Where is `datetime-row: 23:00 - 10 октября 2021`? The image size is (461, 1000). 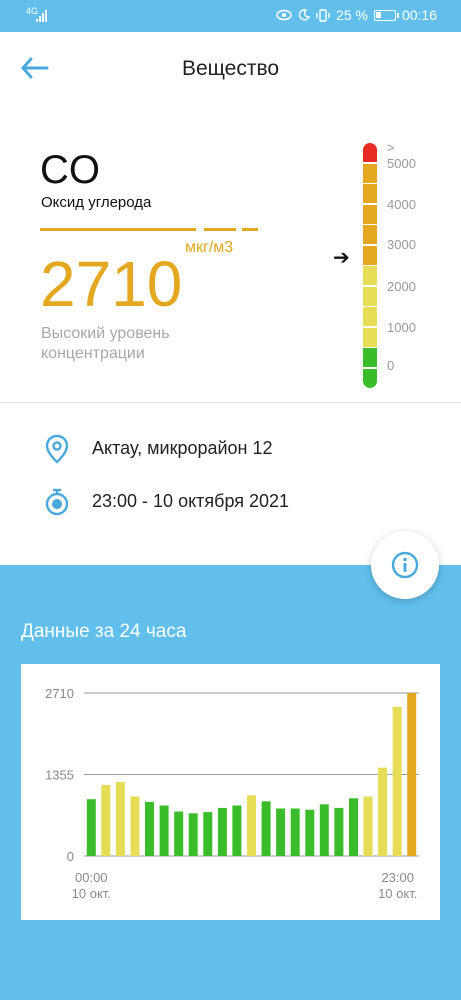 datetime-row: 23:00 - 10 октября 2021 is located at coordinates (230, 501).